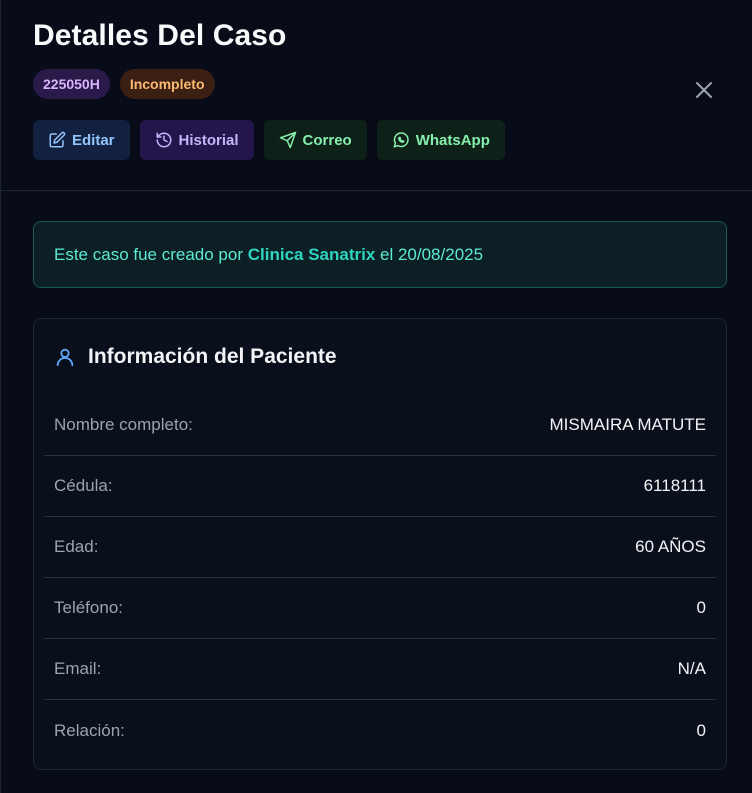 This screenshot has height=793, width=752. Describe the element at coordinates (429, 254) in the screenshot. I see `banner-suffix: el 20/08/2025` at that location.